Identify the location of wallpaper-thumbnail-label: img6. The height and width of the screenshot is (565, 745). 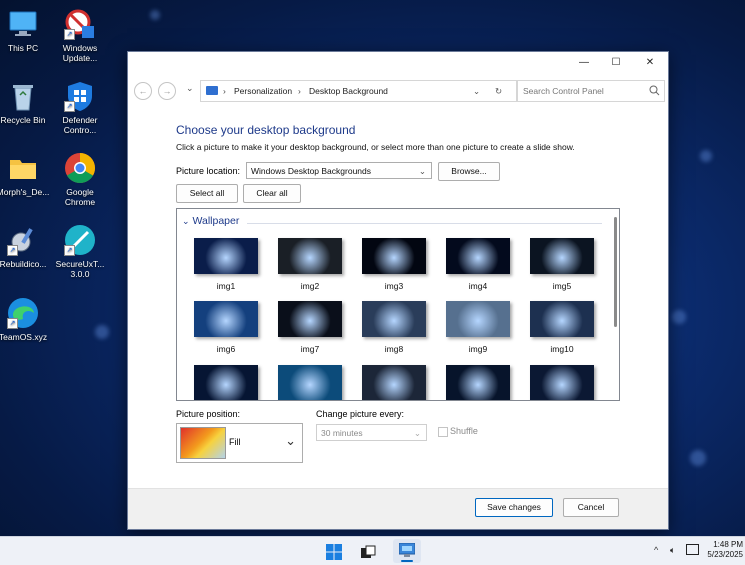
(226, 349).